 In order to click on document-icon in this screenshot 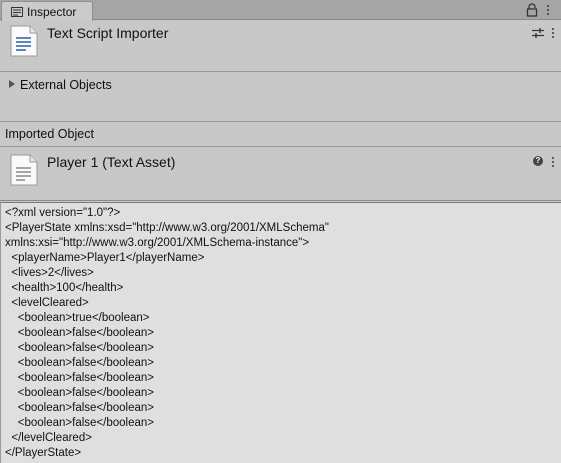, I will do `click(24, 41)`.